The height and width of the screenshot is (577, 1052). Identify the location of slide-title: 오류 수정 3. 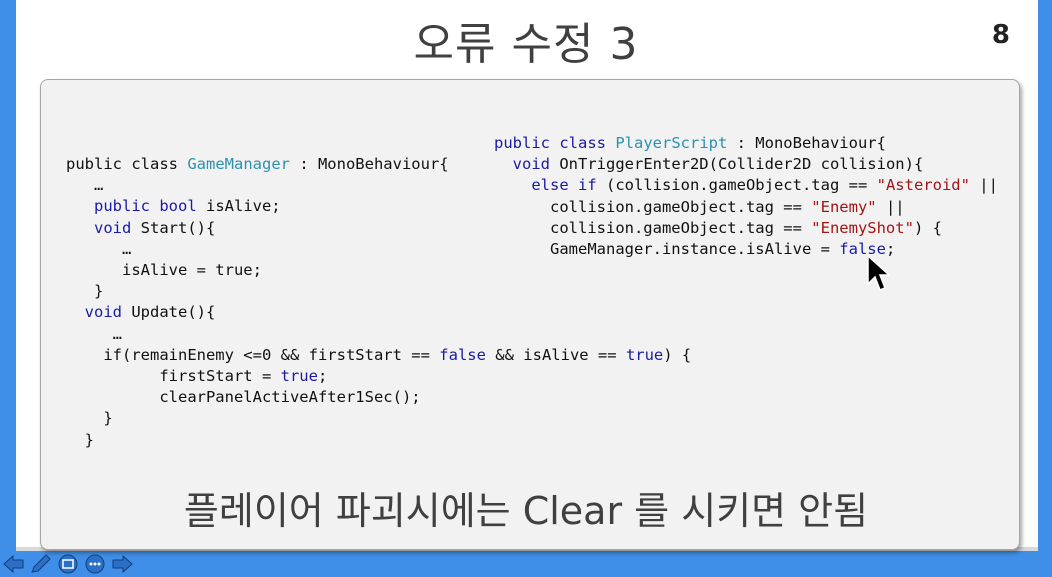
(526, 44).